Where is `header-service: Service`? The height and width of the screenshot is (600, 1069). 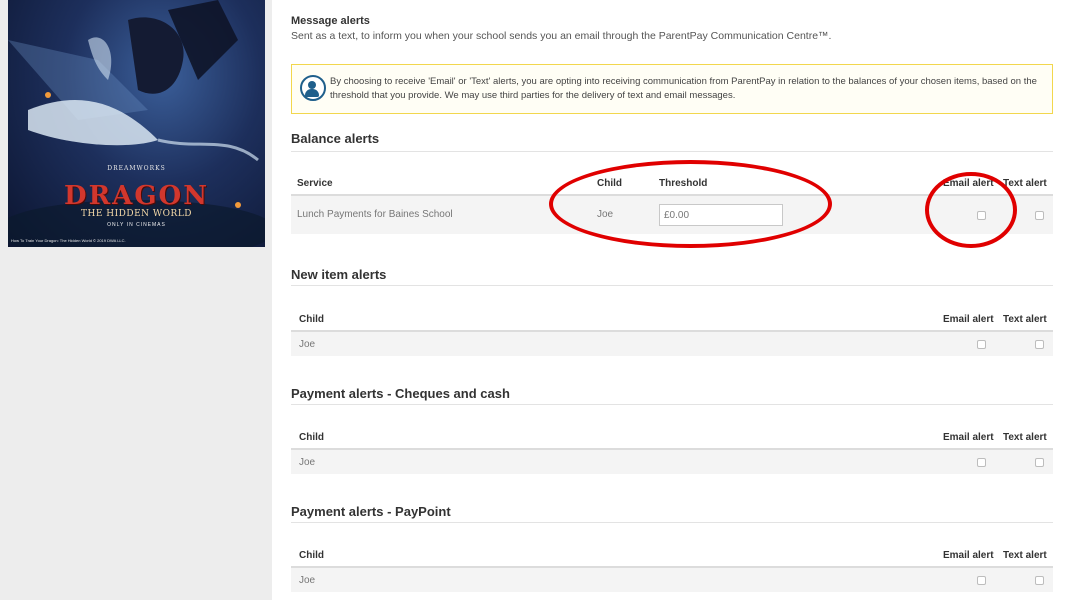
header-service: Service is located at coordinates (315, 183).